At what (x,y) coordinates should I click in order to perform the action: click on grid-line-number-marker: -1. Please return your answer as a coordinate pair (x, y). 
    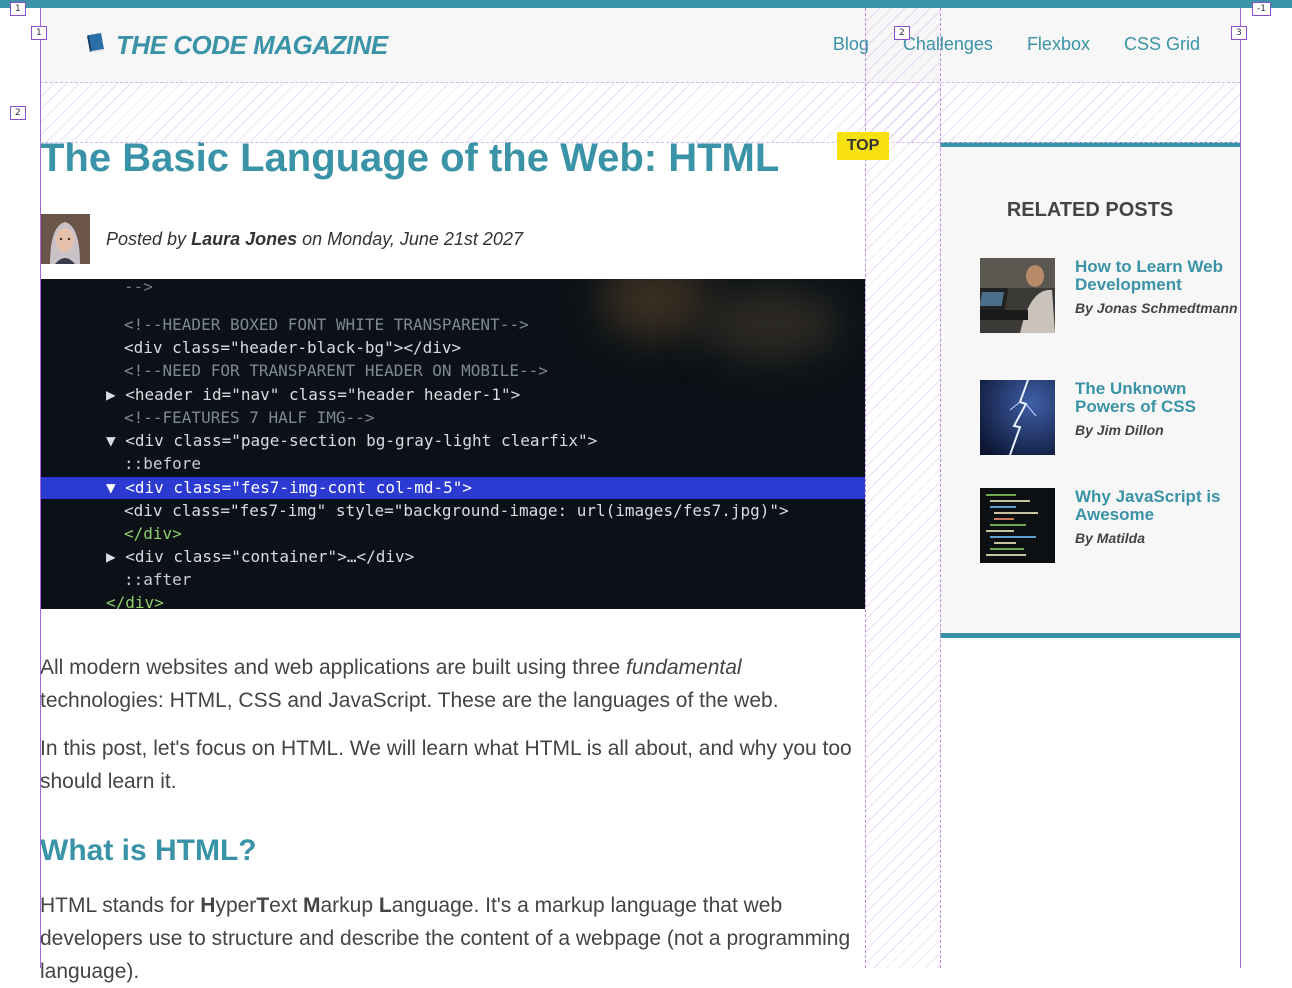
    Looking at the image, I should click on (1261, 9).